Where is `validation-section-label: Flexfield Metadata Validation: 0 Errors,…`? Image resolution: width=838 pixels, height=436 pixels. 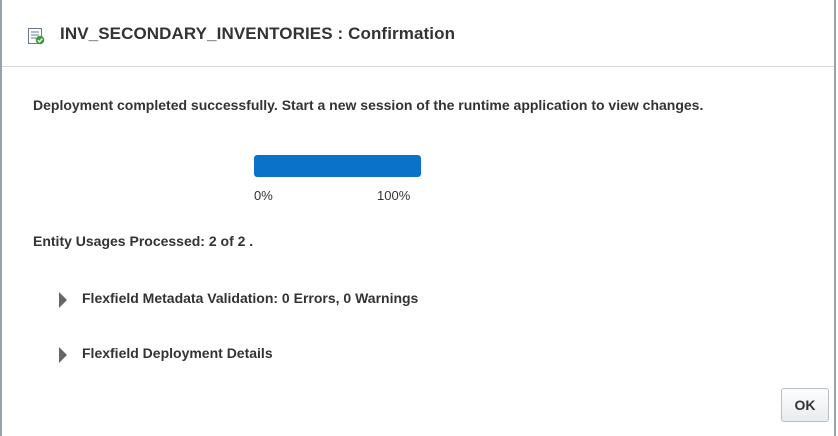 validation-section-label: Flexfield Metadata Validation: 0 Errors,… is located at coordinates (250, 298).